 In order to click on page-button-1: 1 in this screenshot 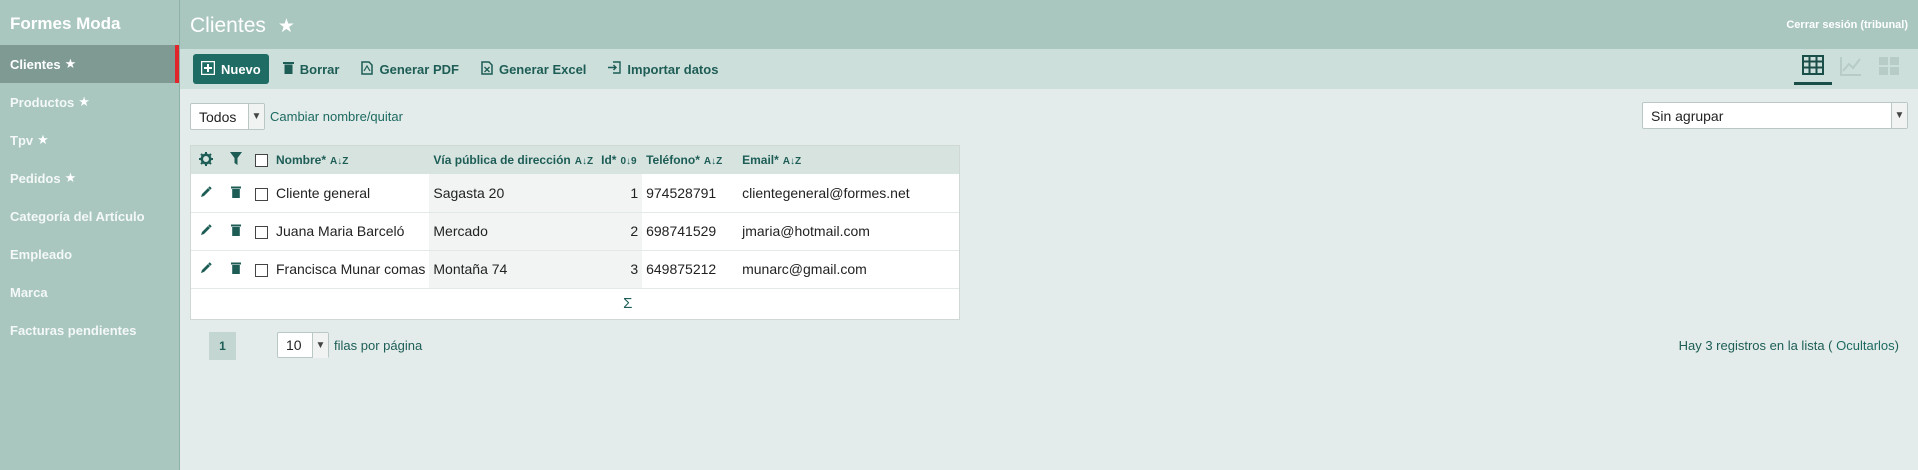, I will do `click(222, 346)`.